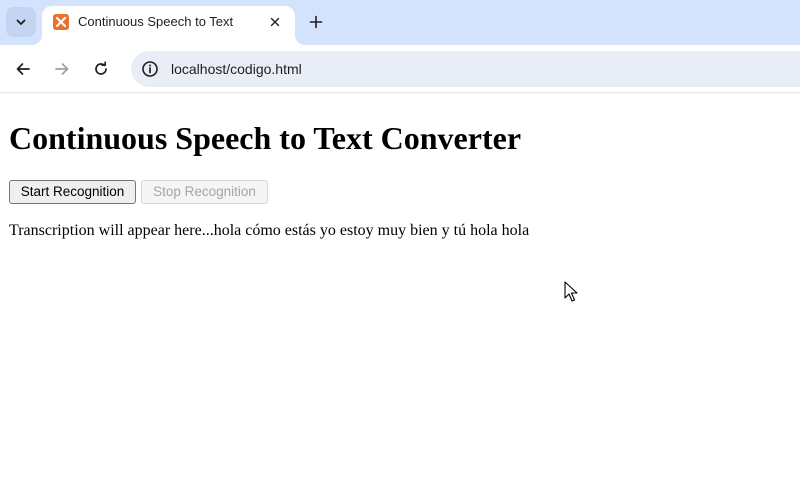  I want to click on plus-icon, so click(316, 22).